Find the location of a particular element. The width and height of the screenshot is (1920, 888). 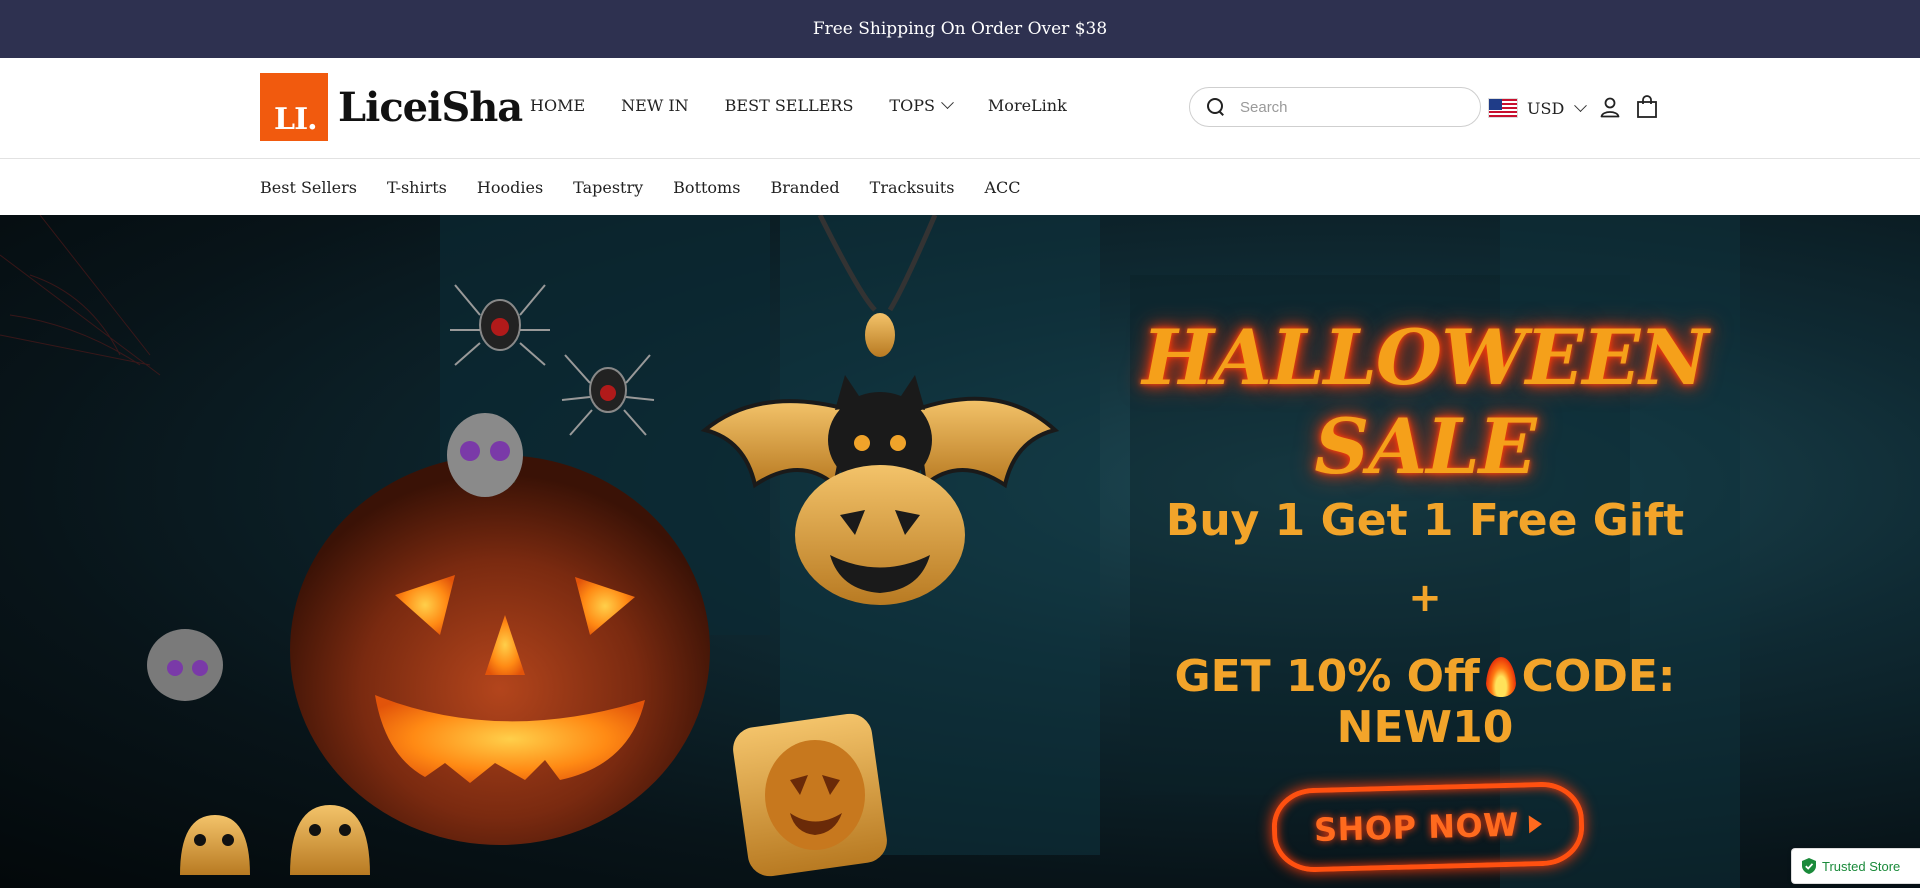

announcement-bar: Free Shipping On Order Over $38 is located at coordinates (960, 29).